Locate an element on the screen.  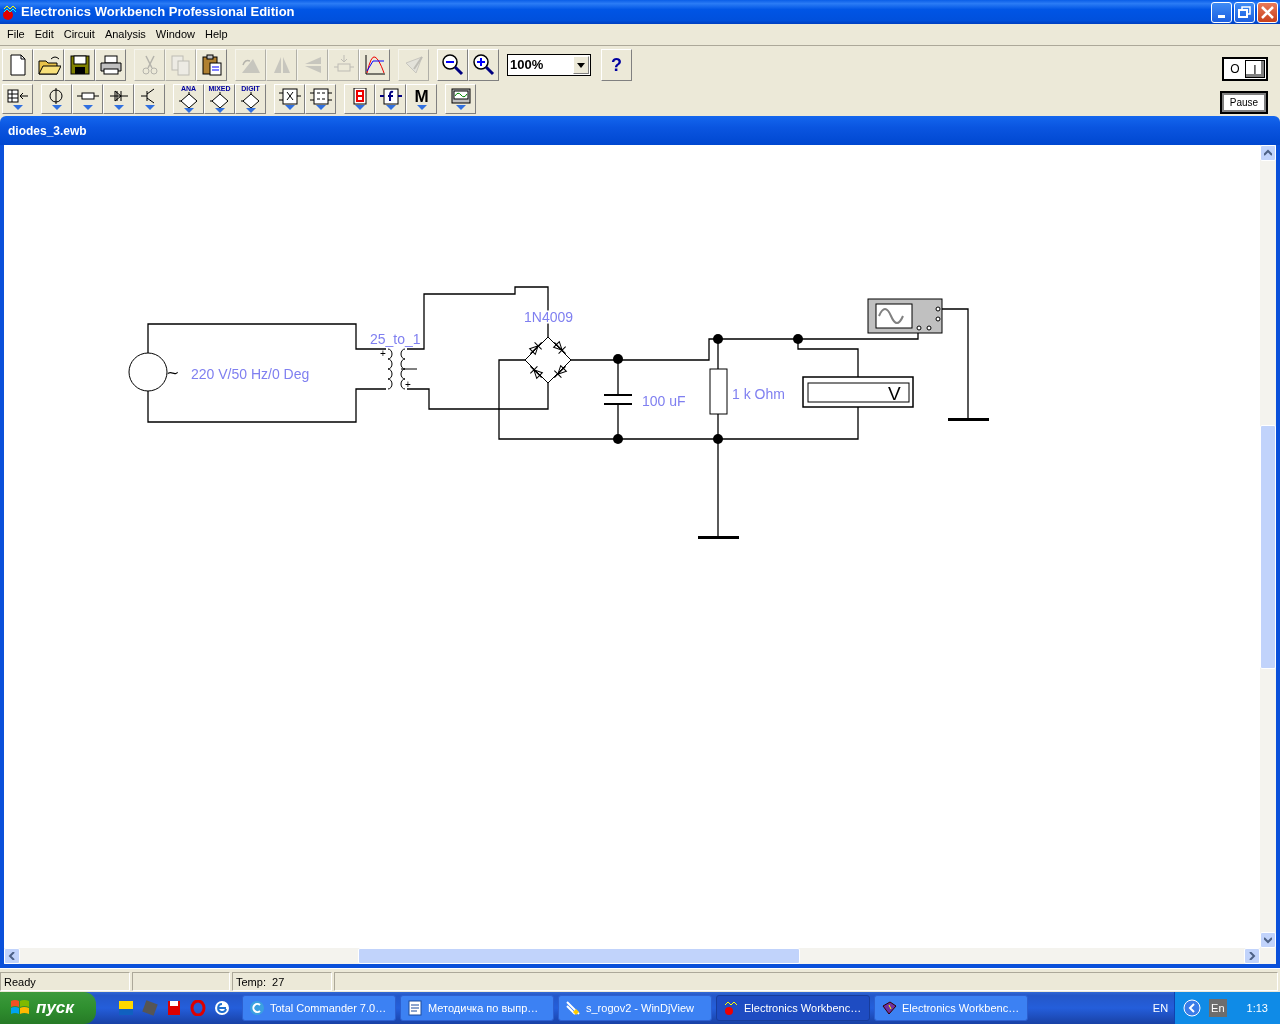
book-icon is located at coordinates (889, 1008).